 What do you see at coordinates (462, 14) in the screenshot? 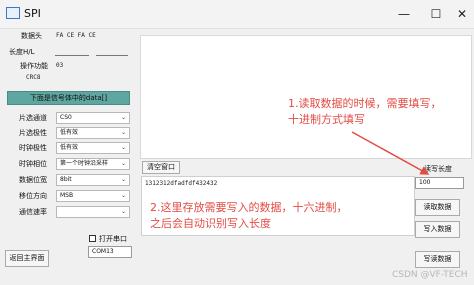
I see `close-button: ✕` at bounding box center [462, 14].